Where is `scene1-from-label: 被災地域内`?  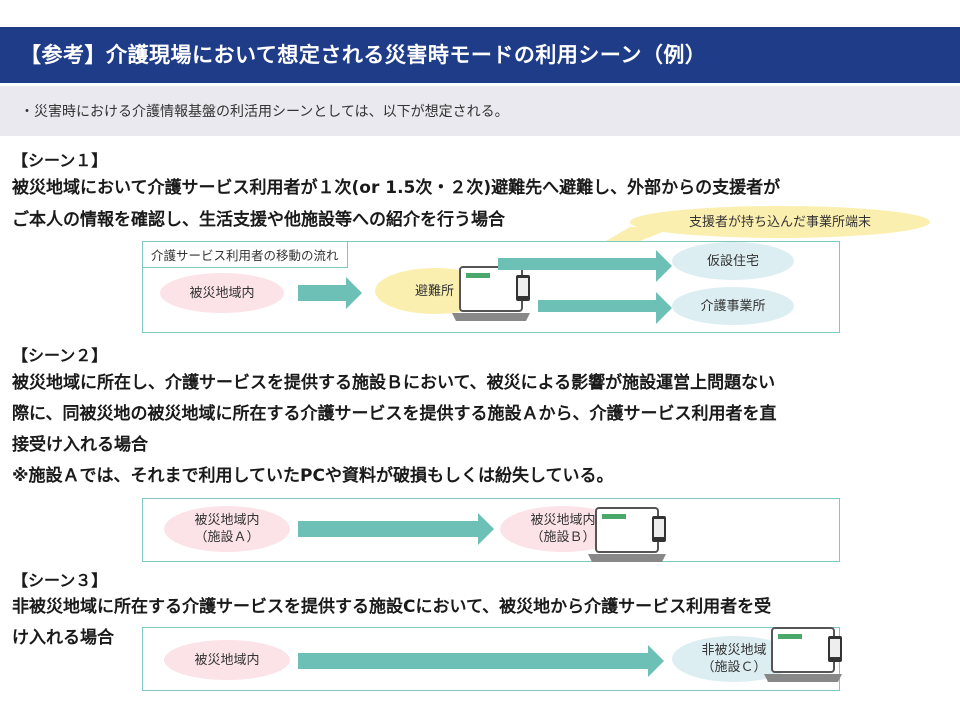 scene1-from-label: 被災地域内 is located at coordinates (222, 293).